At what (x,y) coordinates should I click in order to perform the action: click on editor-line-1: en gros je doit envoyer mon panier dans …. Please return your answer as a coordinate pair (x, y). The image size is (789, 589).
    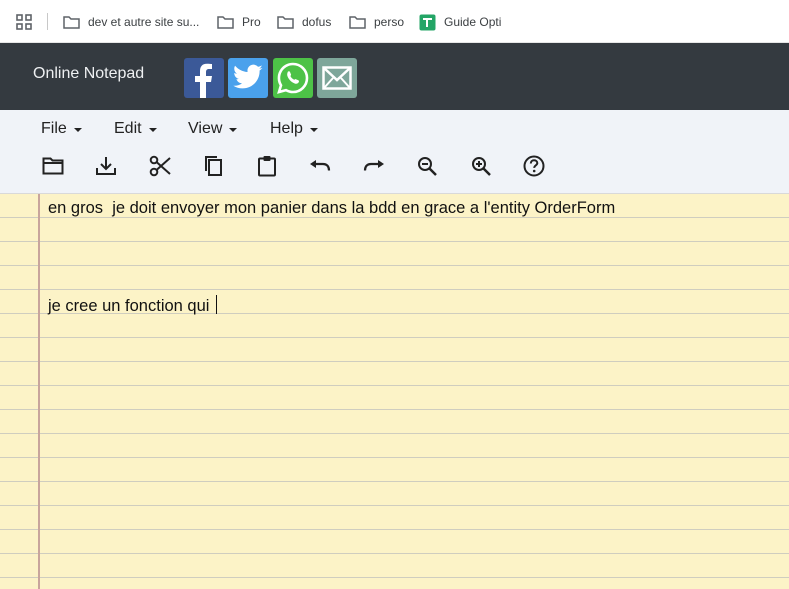
    Looking at the image, I should click on (332, 208).